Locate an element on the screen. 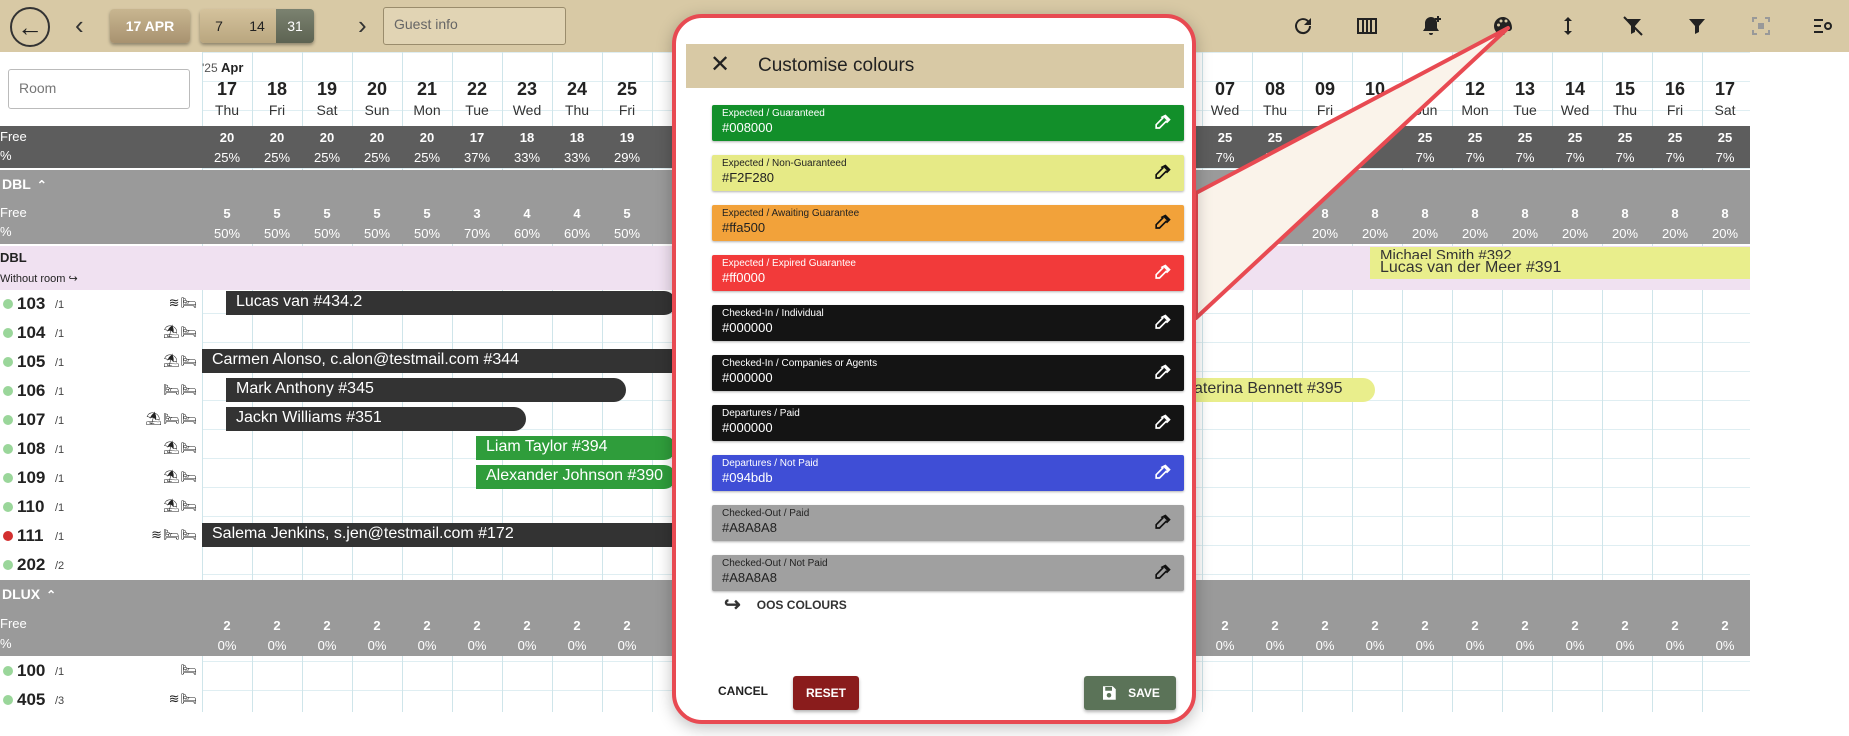 The height and width of the screenshot is (736, 1849). refresh-icon is located at coordinates (1303, 26).